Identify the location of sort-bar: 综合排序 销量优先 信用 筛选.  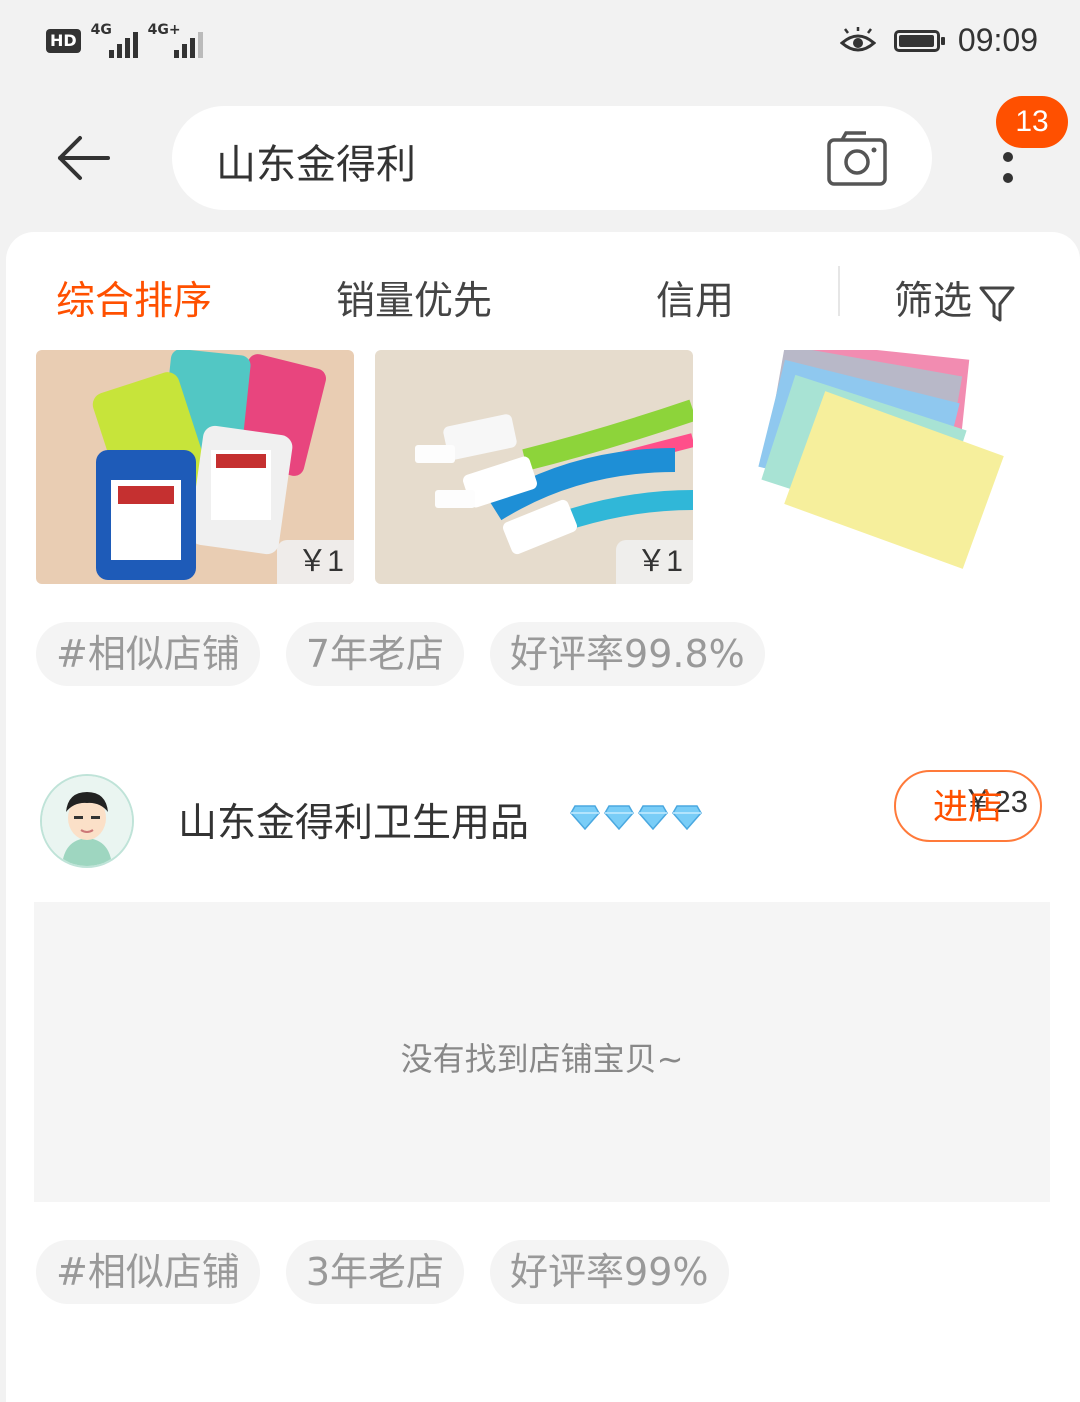
(543, 291).